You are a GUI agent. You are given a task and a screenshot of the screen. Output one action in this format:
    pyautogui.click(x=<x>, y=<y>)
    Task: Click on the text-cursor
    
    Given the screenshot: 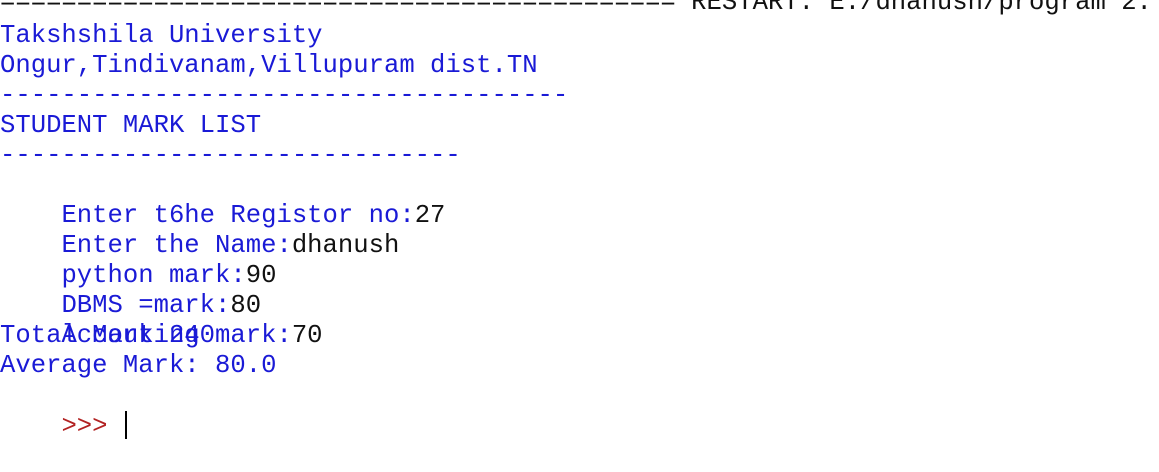 What is the action you would take?
    pyautogui.click(x=125, y=425)
    